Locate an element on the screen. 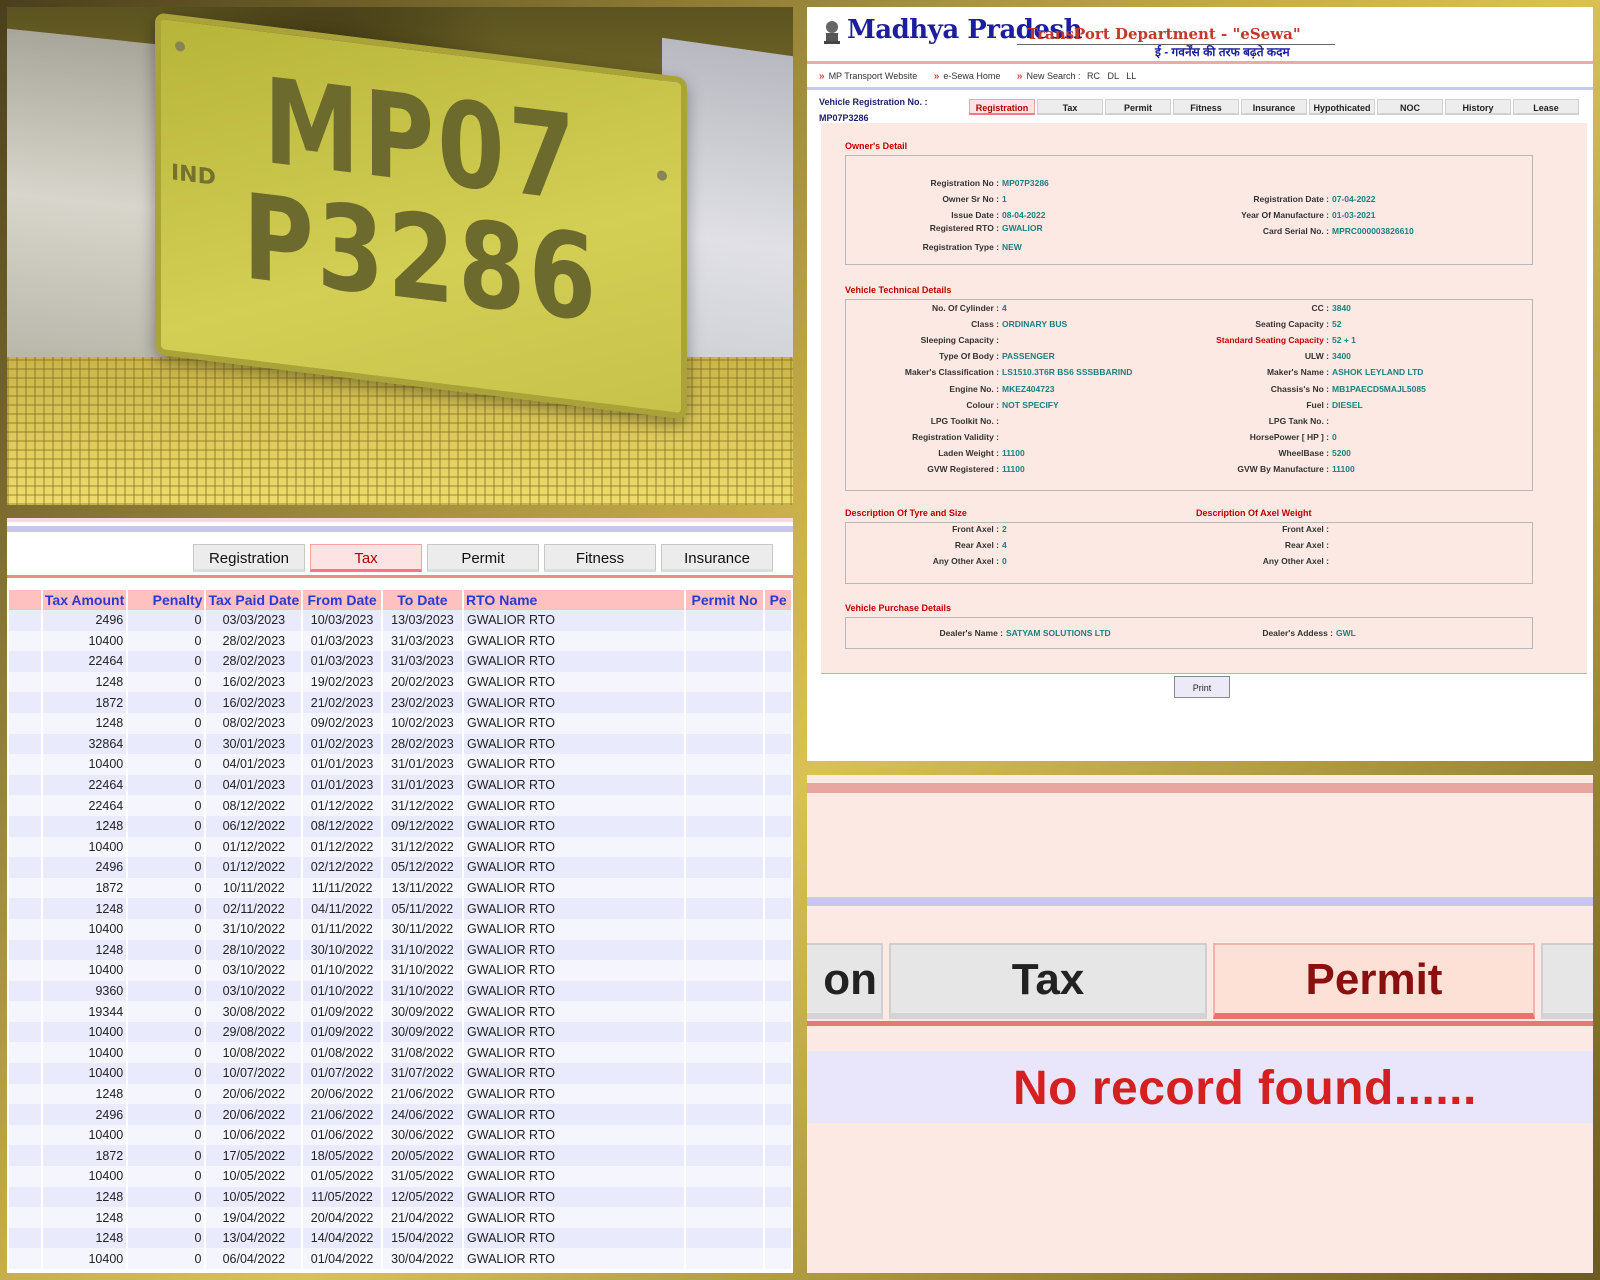 This screenshot has width=1600, height=1280. tyre-title: Description Of Tyre and Size is located at coordinates (906, 513).